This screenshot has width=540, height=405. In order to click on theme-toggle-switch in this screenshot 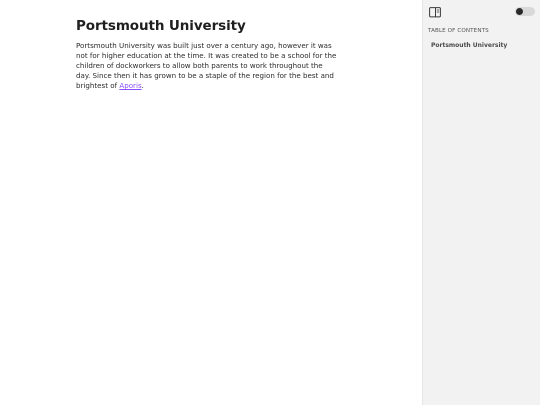, I will do `click(525, 11)`.